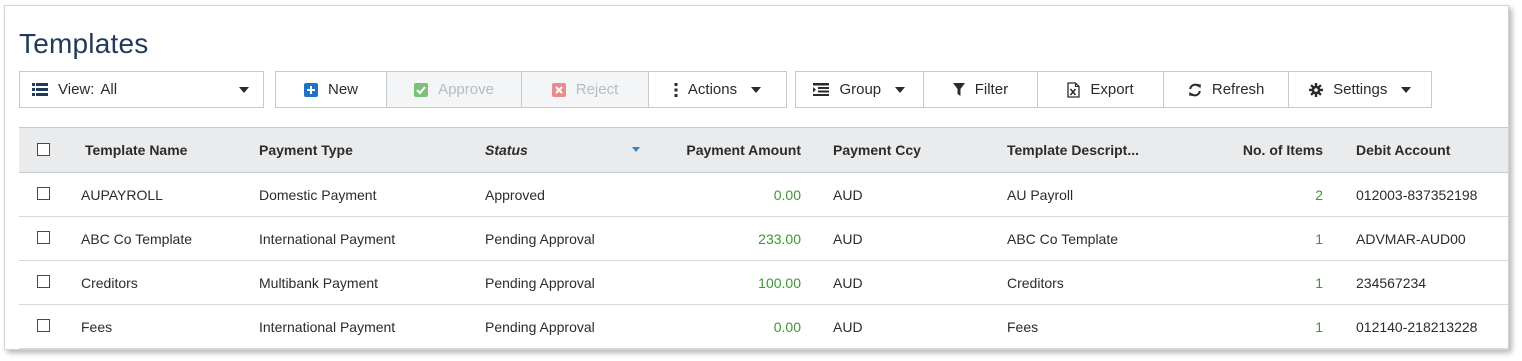 Image resolution: width=1522 pixels, height=361 pixels. I want to click on settings-label: Settings, so click(1360, 89).